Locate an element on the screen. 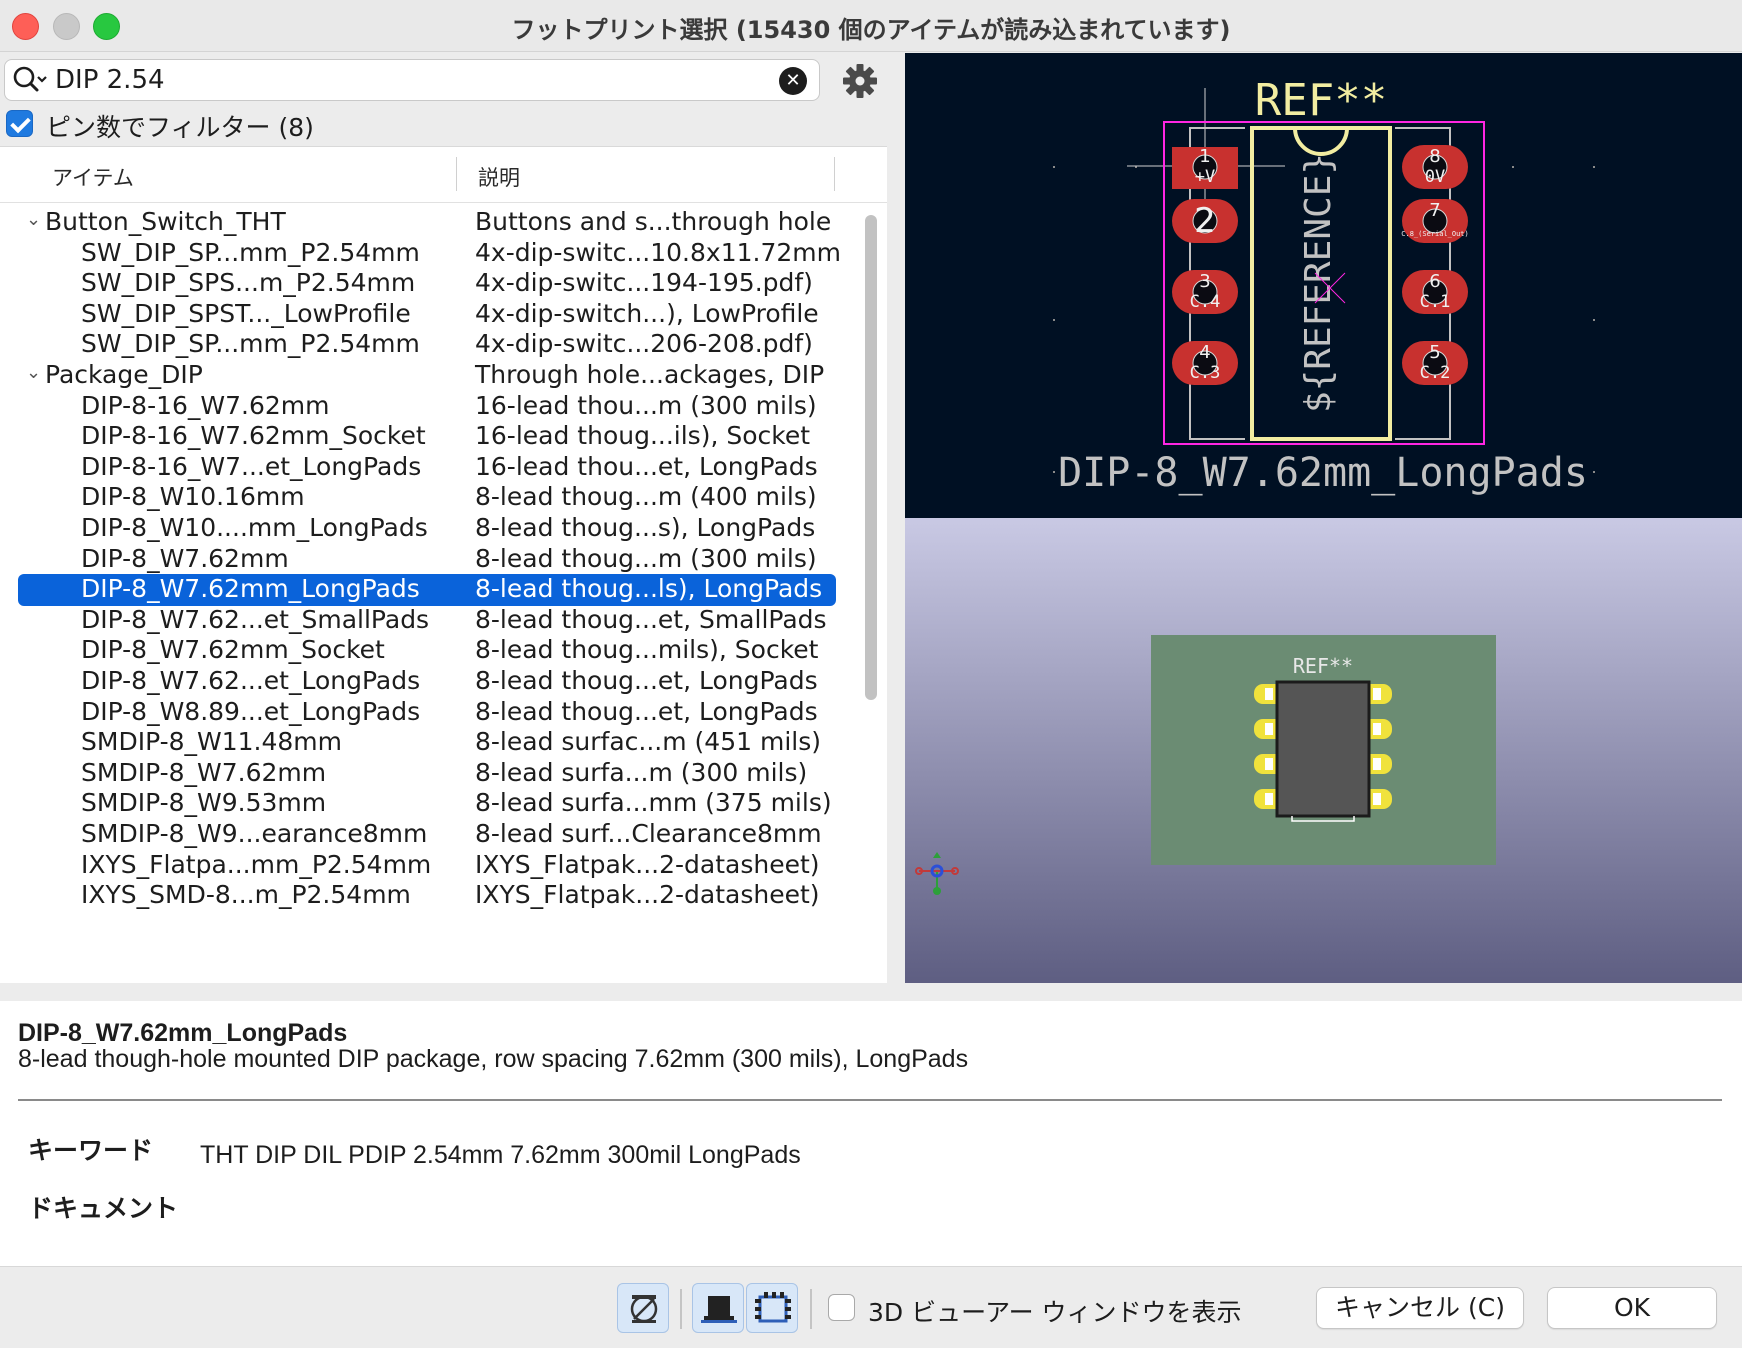 The image size is (1742, 1348). column-header-description: 説明 is located at coordinates (499, 177).